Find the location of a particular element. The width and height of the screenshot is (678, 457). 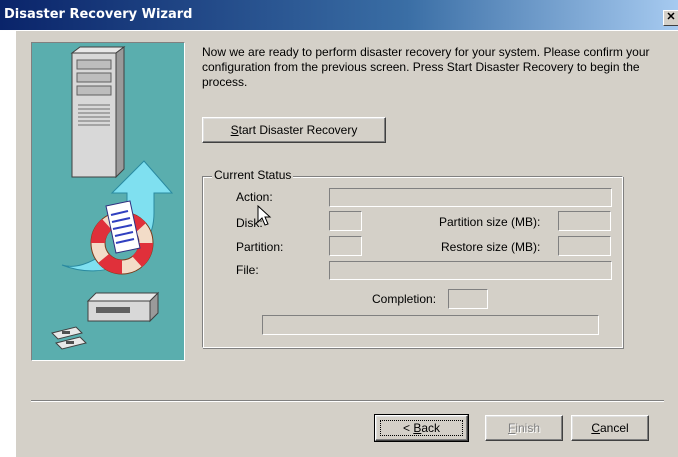

window-left-edge is located at coordinates (8, 243).